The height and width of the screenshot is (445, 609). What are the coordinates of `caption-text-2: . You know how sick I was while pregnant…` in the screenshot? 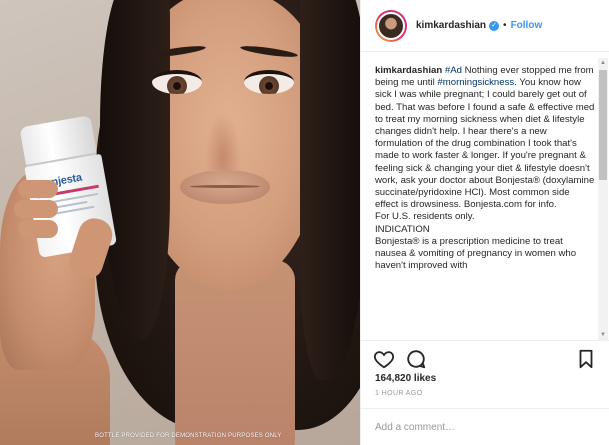 It's located at (485, 144).